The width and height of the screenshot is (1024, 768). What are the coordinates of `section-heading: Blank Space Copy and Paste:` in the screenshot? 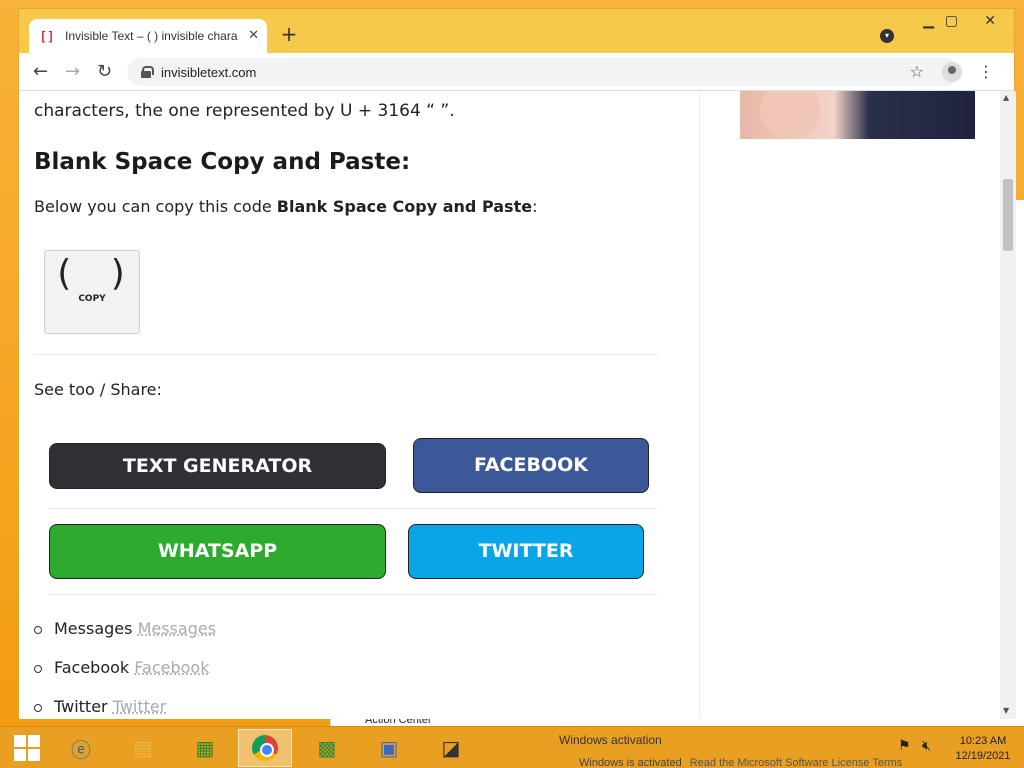 It's located at (222, 162).